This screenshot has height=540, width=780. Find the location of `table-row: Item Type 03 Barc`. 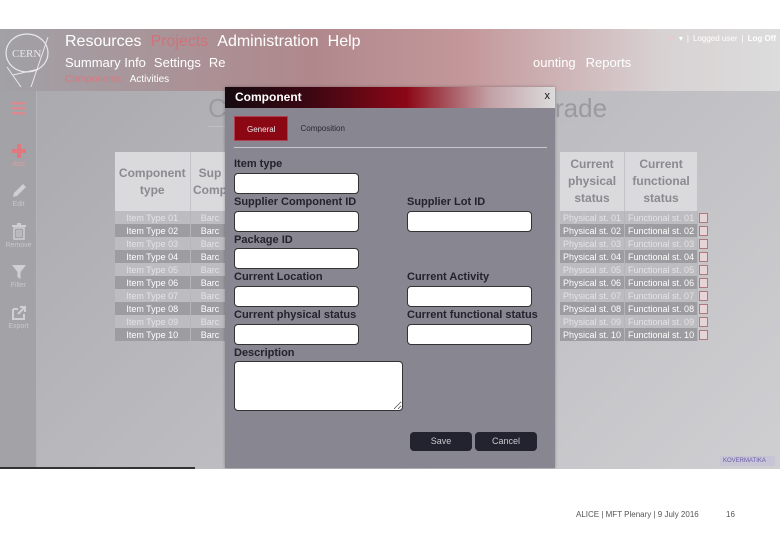

table-row: Item Type 03 Barc is located at coordinates (173, 243).